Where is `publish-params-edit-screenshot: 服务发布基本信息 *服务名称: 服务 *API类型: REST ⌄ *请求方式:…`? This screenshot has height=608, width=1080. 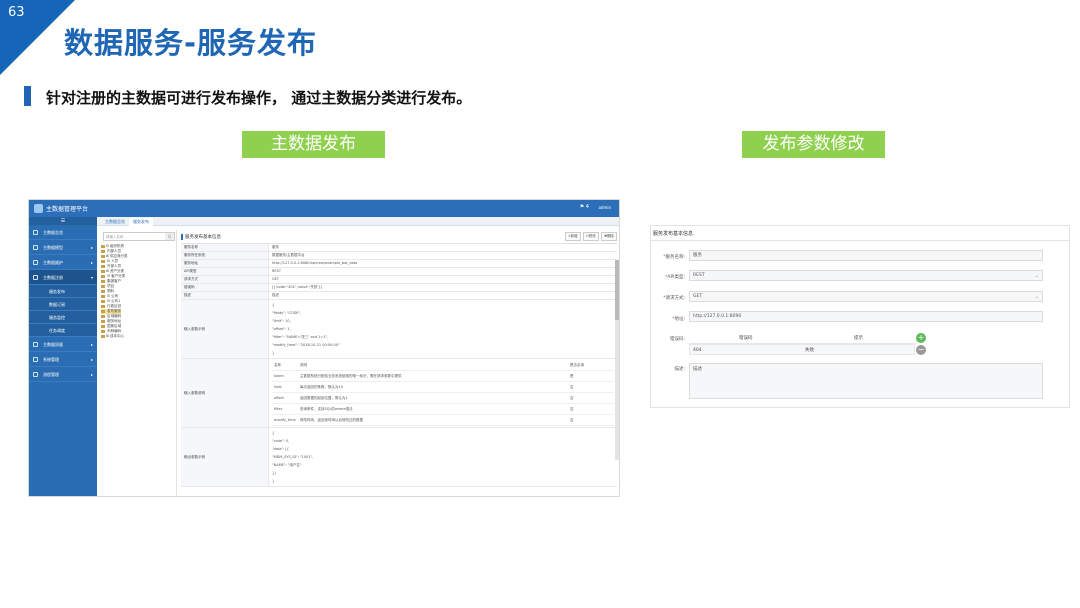
publish-params-edit-screenshot: 服务发布基本信息 *服务名称: 服务 *API类型: REST ⌄ *请求方式:… is located at coordinates (860, 316).